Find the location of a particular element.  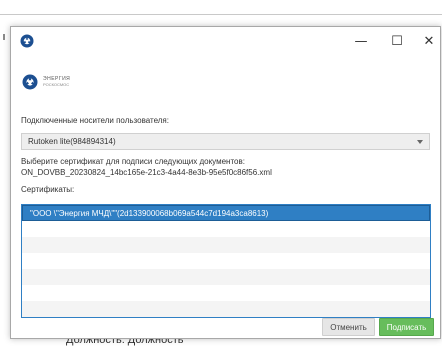

minimize-icon: — is located at coordinates (361, 41).